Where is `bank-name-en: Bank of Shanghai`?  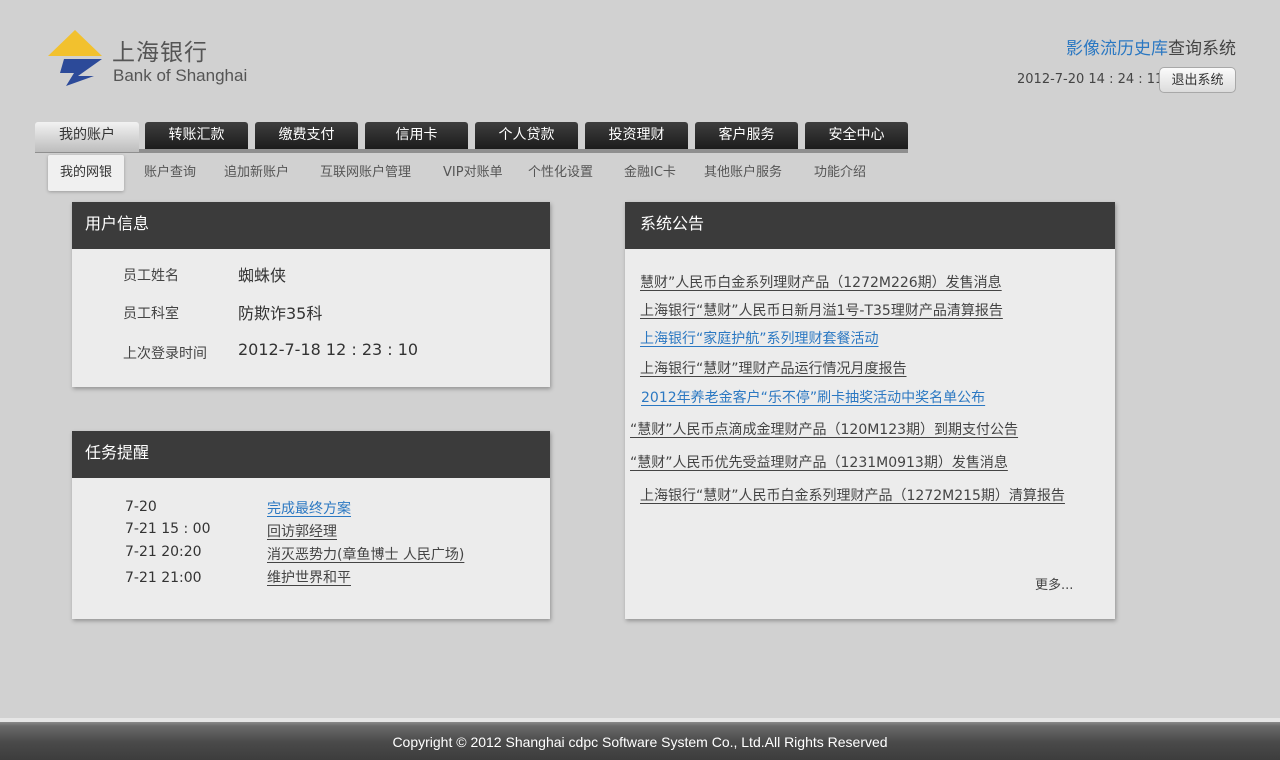
bank-name-en: Bank of Shanghai is located at coordinates (180, 75).